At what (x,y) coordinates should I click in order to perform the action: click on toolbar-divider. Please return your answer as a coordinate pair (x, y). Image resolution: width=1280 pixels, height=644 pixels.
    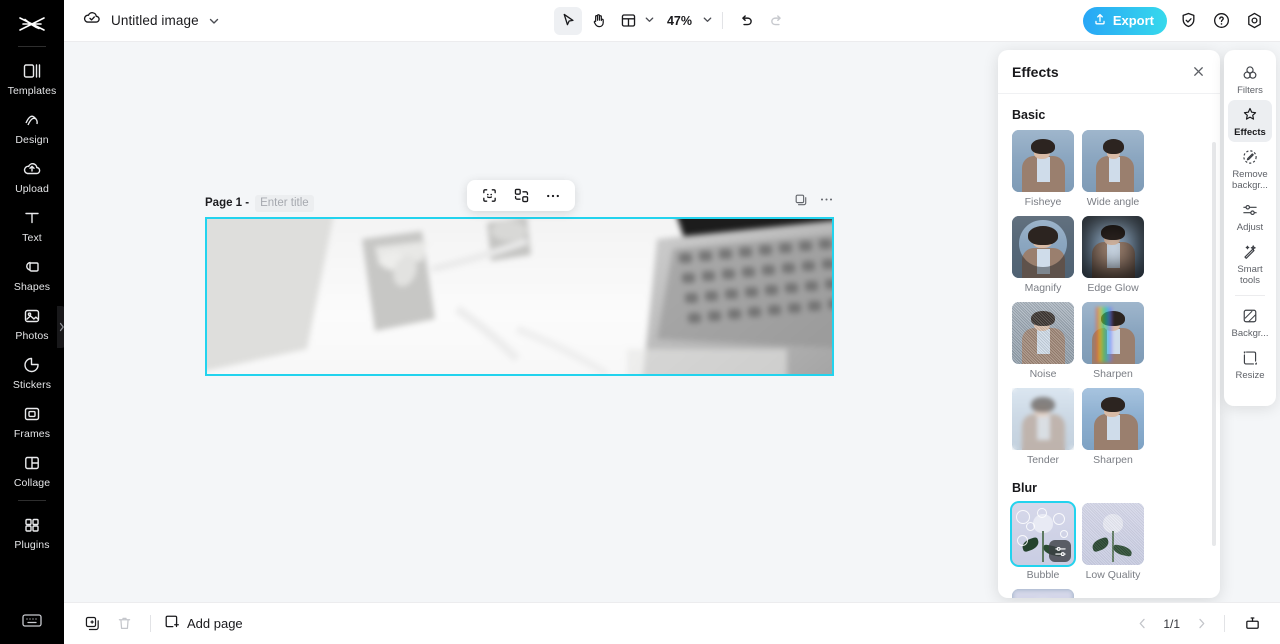
    Looking at the image, I should click on (723, 20).